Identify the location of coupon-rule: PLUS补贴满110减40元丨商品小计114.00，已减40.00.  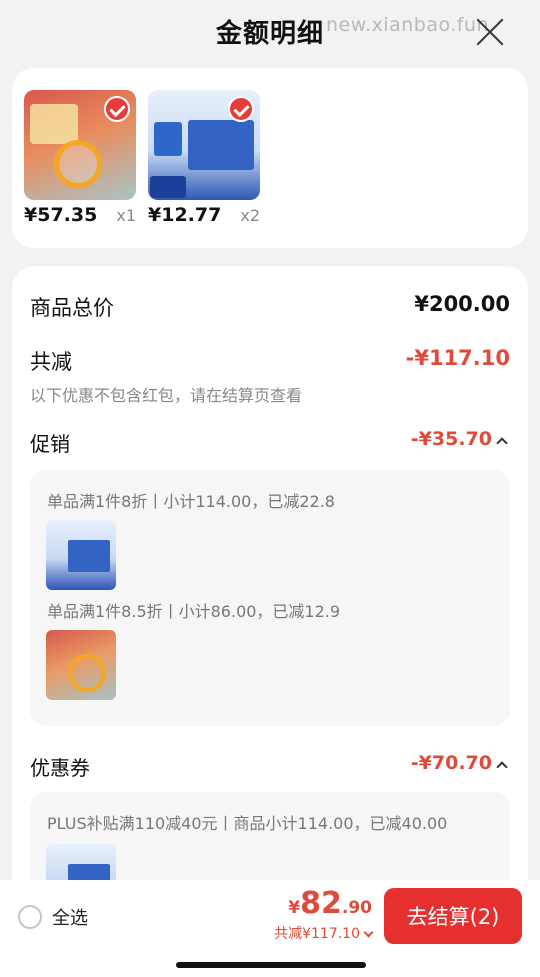
(247, 823).